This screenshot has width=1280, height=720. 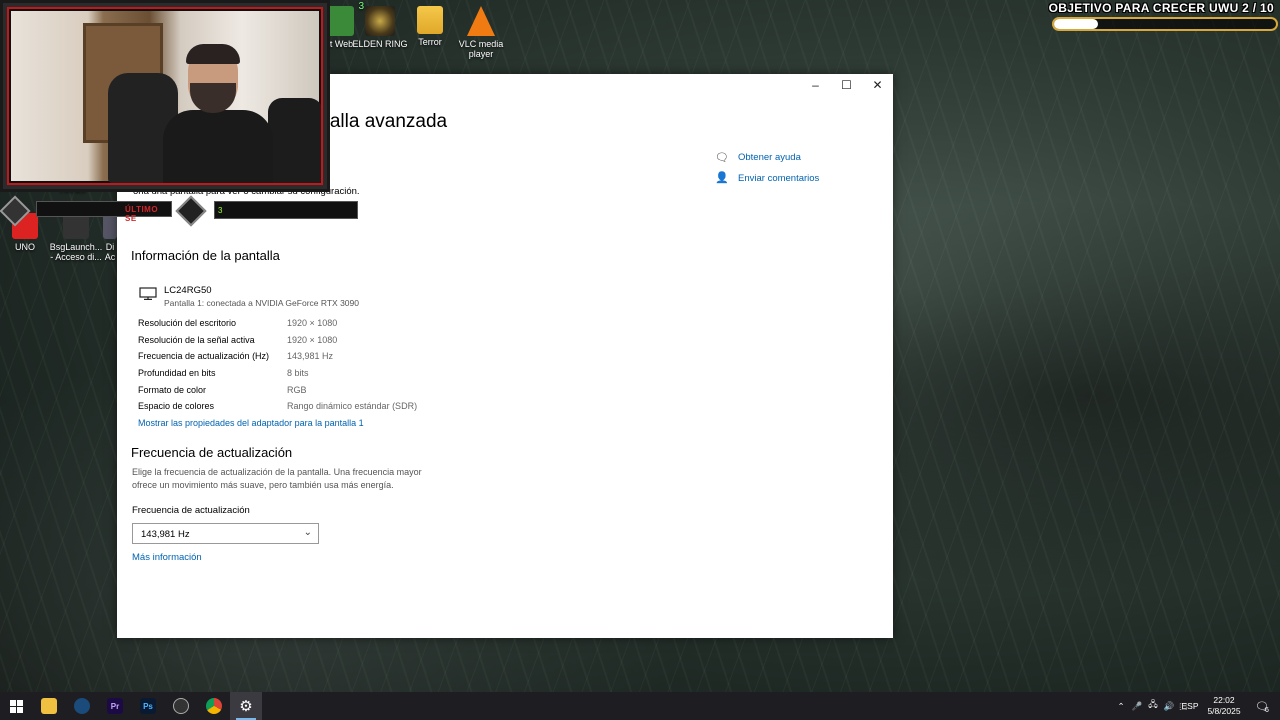 I want to click on premiere-icon: Pr, so click(x=115, y=706).